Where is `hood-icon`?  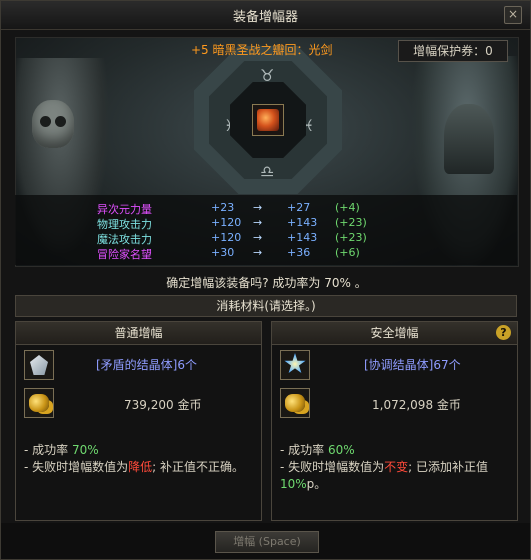 hood-icon is located at coordinates (469, 139).